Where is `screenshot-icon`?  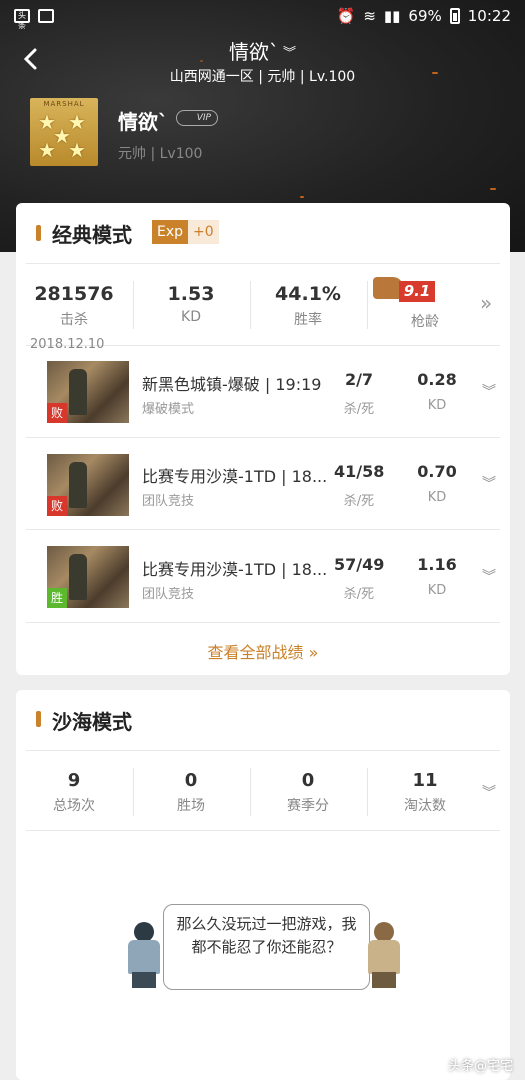 screenshot-icon is located at coordinates (46, 16).